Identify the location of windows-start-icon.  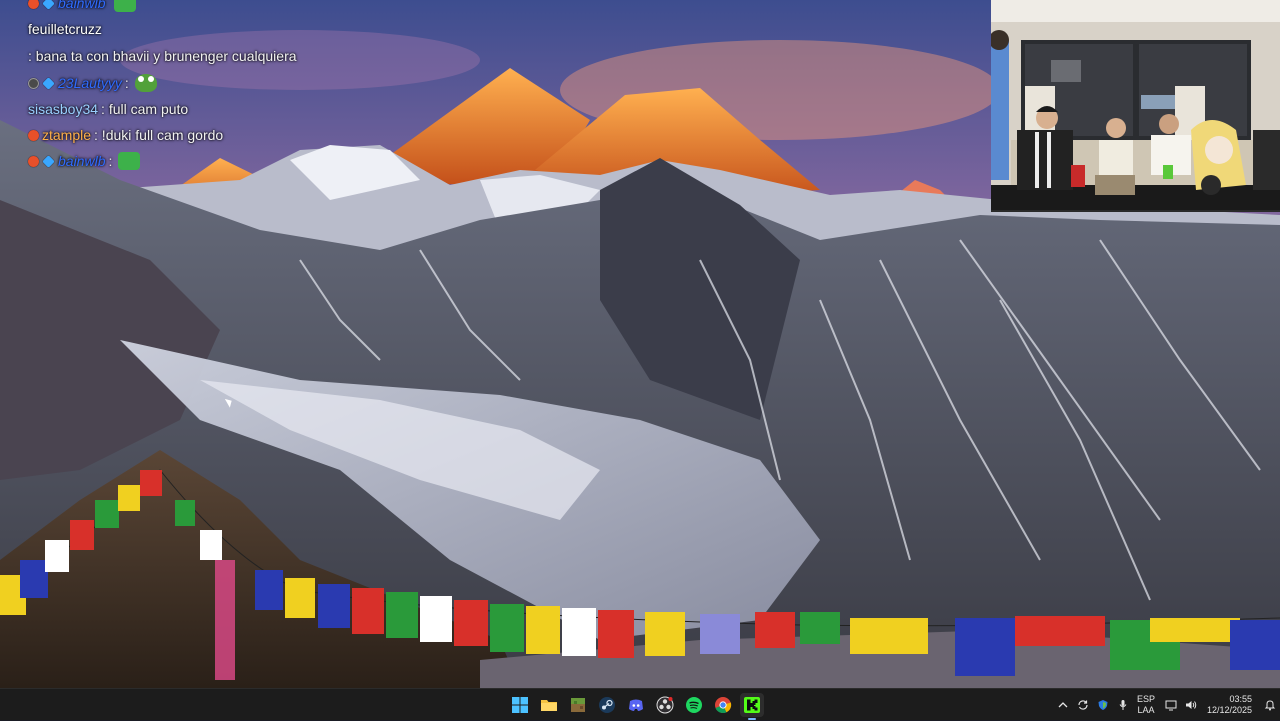
(520, 705).